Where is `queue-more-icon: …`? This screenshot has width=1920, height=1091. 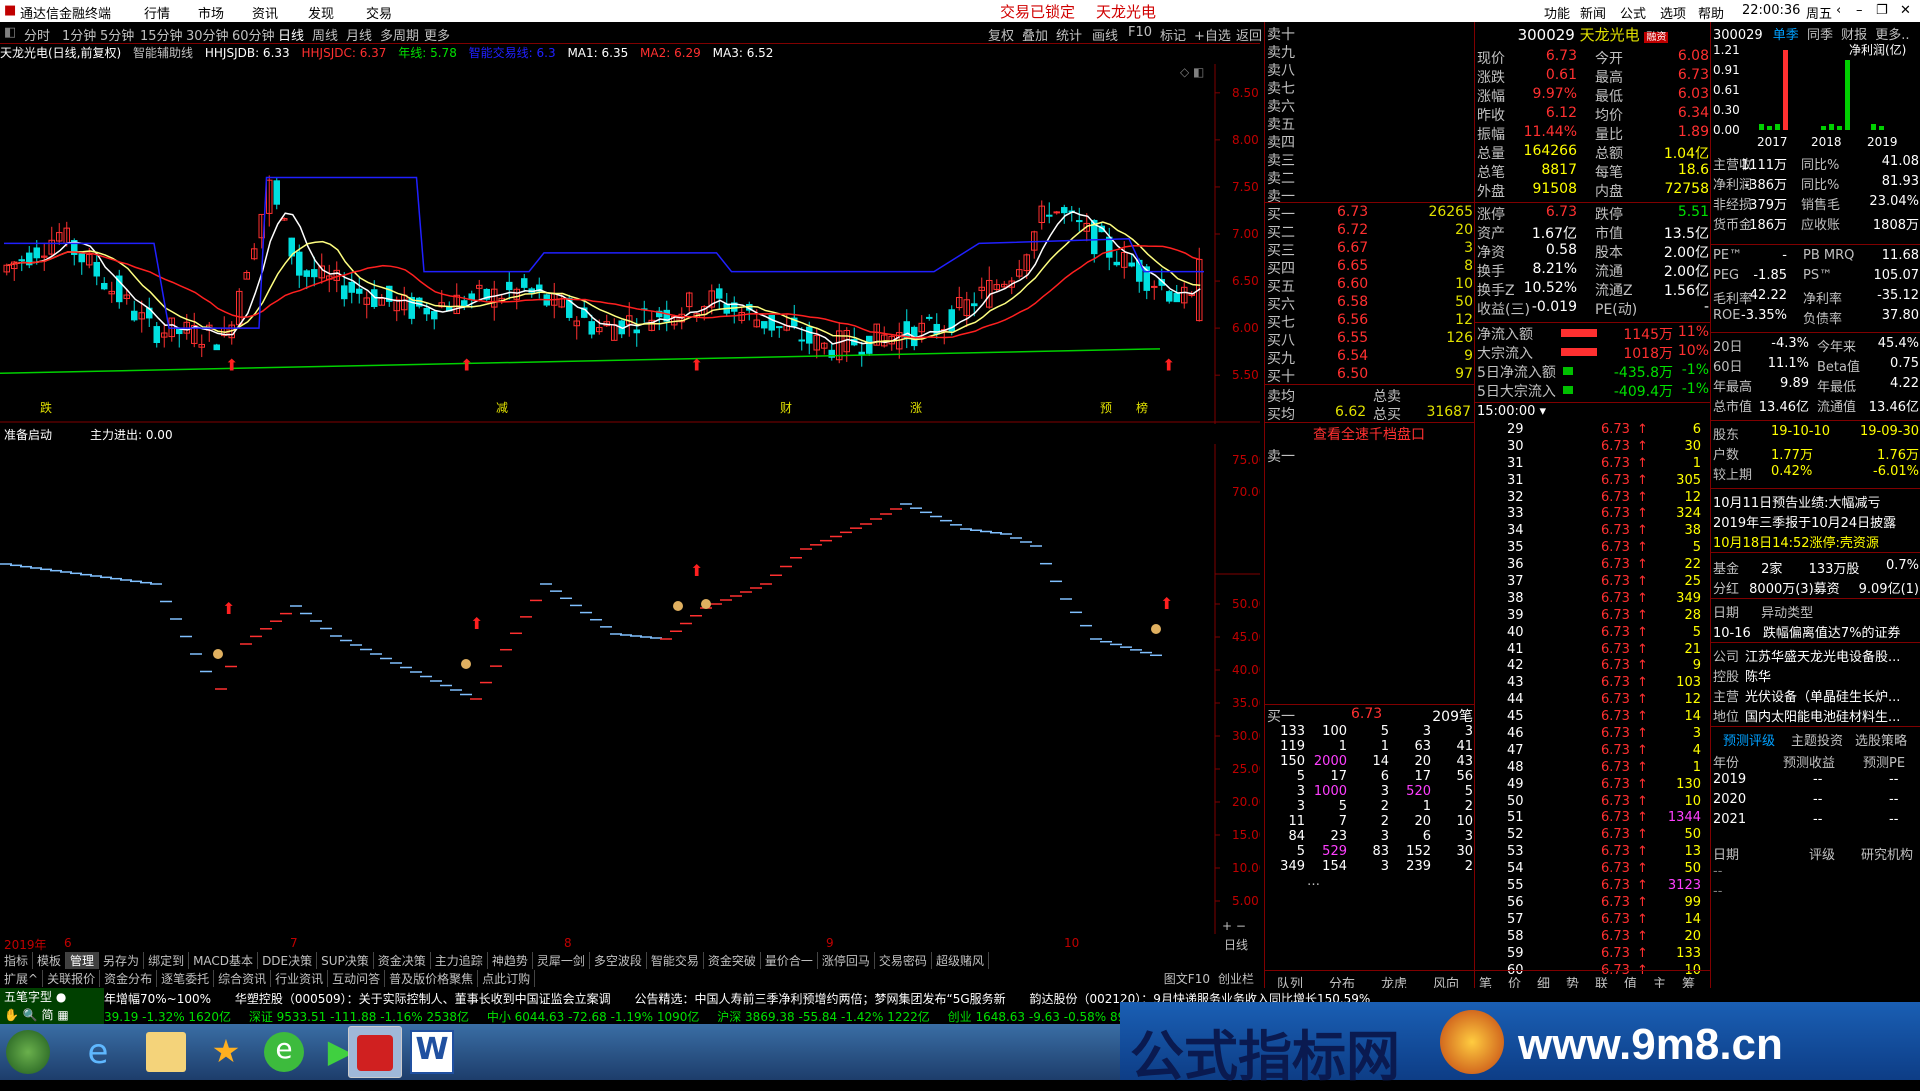
queue-more-icon: … is located at coordinates (1313, 881).